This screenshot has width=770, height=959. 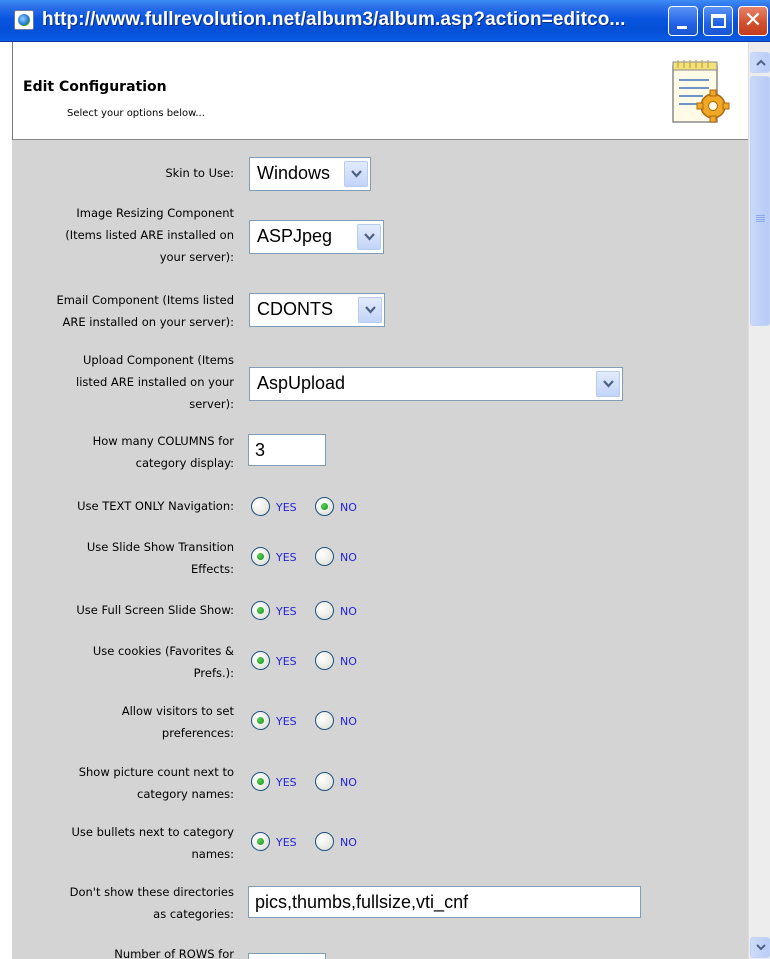 I want to click on skin-label: Skin to Use:, so click(x=199, y=173).